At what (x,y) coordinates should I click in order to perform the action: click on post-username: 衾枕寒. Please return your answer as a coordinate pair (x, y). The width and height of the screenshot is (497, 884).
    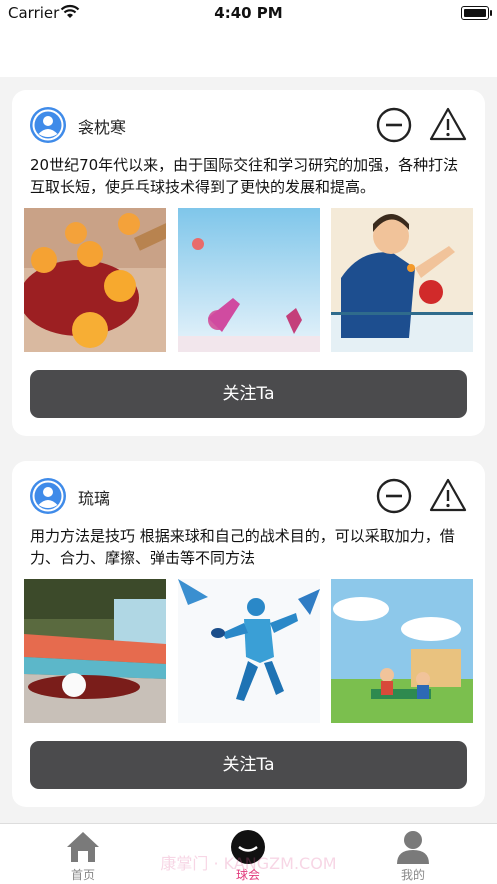
    Looking at the image, I should click on (102, 126).